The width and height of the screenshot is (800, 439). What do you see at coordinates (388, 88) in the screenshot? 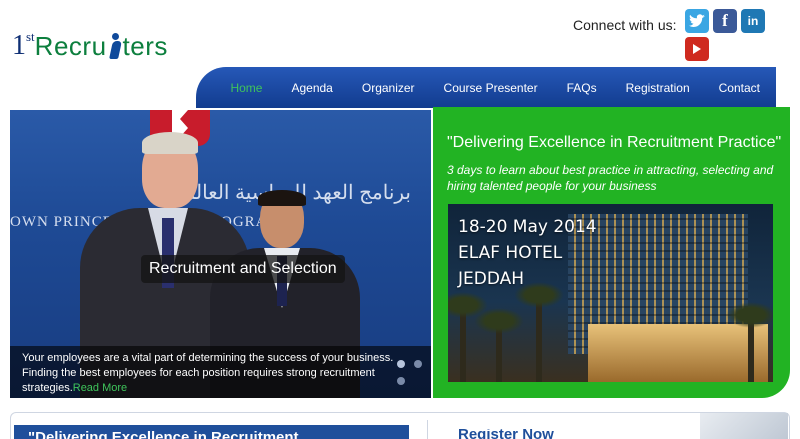
I see `nav-organizer: Organizer` at bounding box center [388, 88].